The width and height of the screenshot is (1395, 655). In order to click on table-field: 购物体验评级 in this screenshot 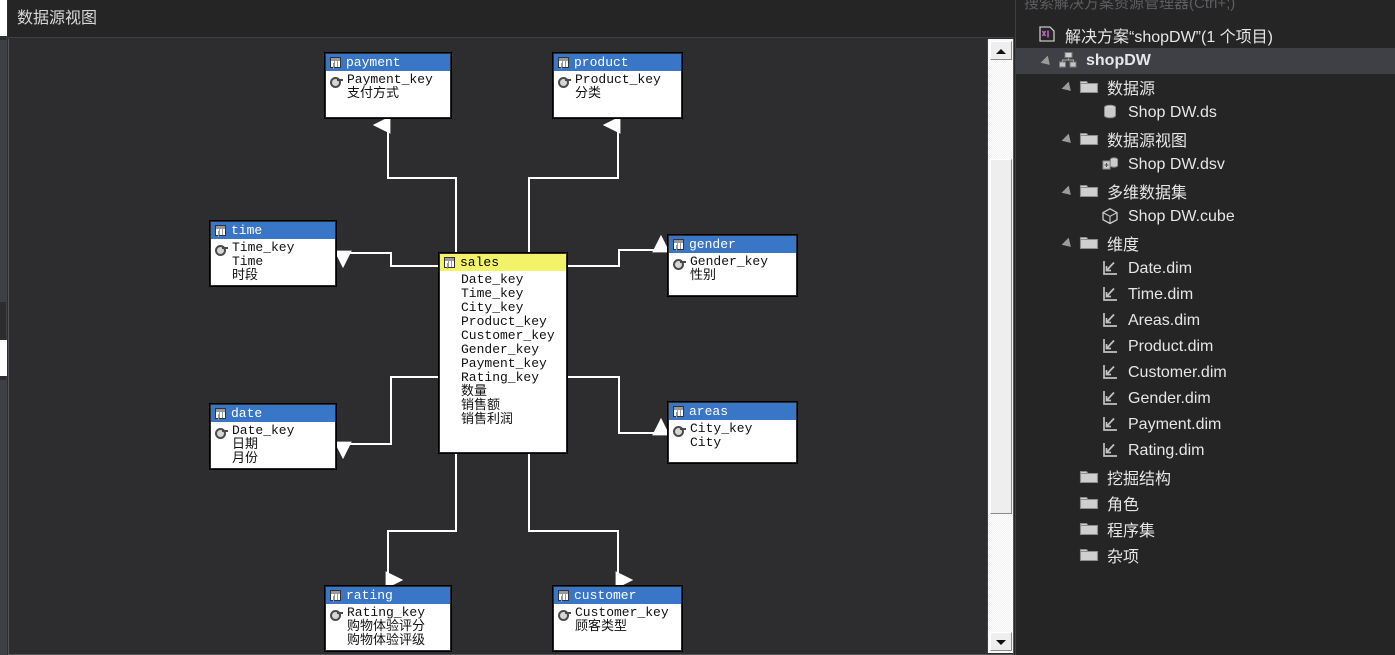, I will do `click(390, 641)`.